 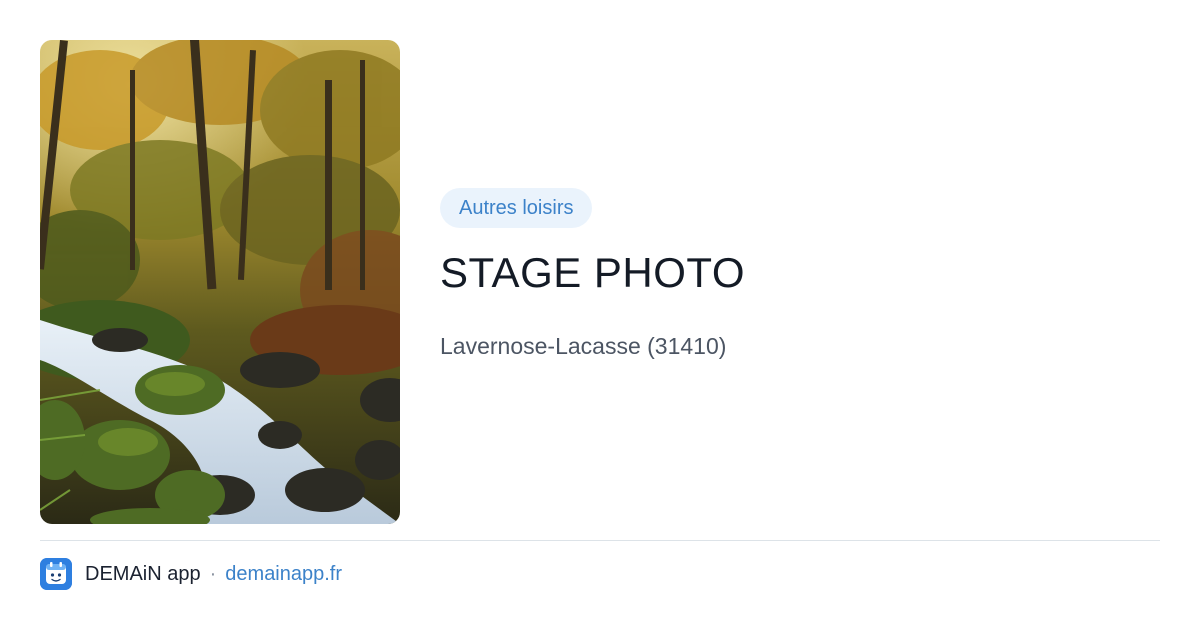 I want to click on site-link: demainapp.fr, so click(x=283, y=574).